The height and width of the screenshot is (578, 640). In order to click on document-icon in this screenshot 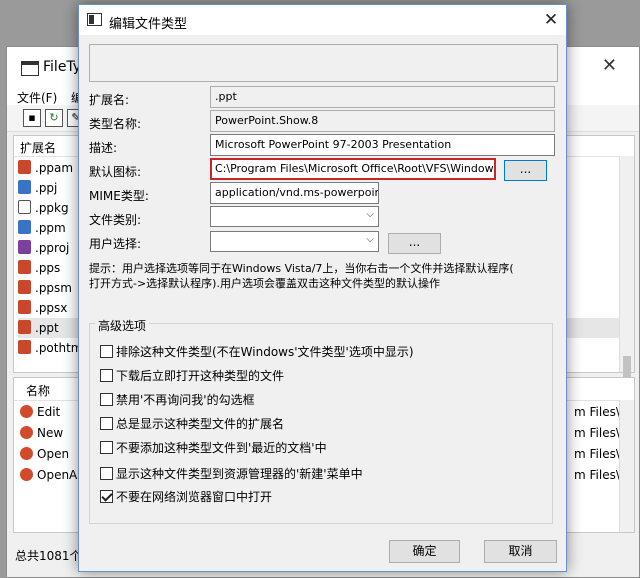, I will do `click(24, 207)`.